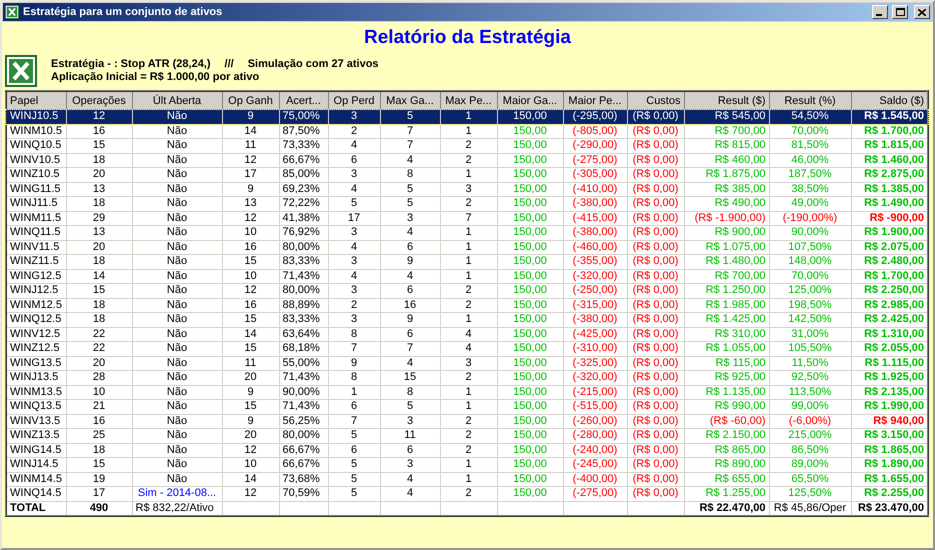 Image resolution: width=935 pixels, height=550 pixels. What do you see at coordinates (467, 392) in the screenshot?
I see `table-row: WINM13.5 10 Não 9 90,00% 1 8 1 150,00 (-215,00) (R$ 0,00) R$ 1.135,00 113,50% R$ 2.135,00` at bounding box center [467, 392].